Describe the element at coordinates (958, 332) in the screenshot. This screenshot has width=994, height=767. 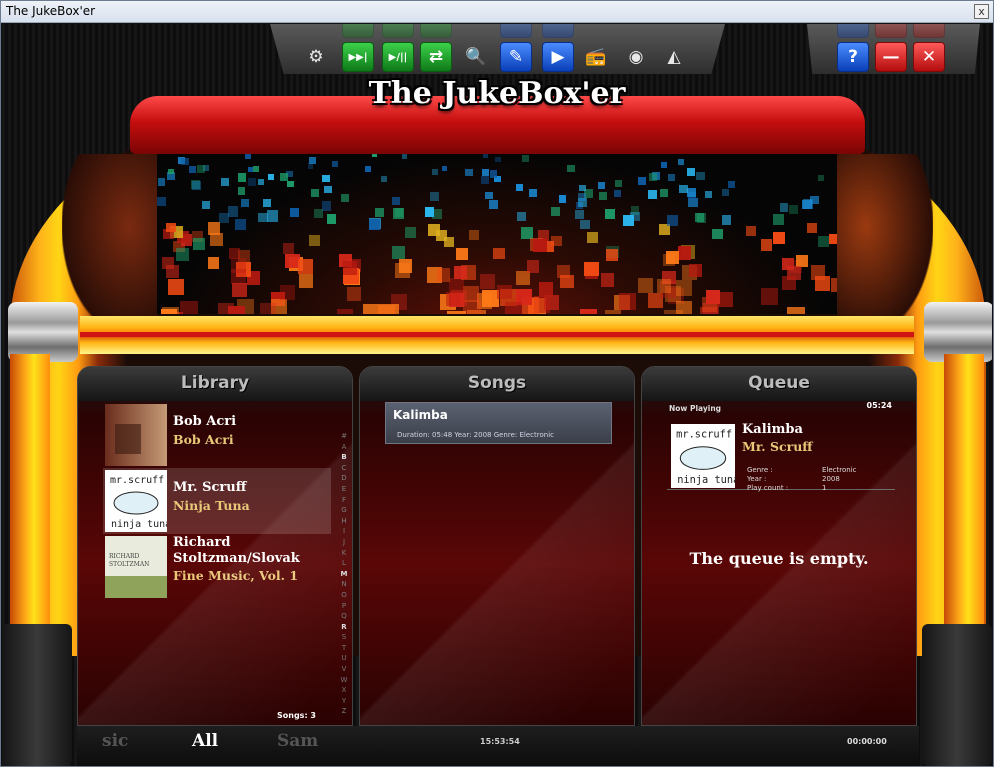
I see `chrome-clamp-right` at that location.